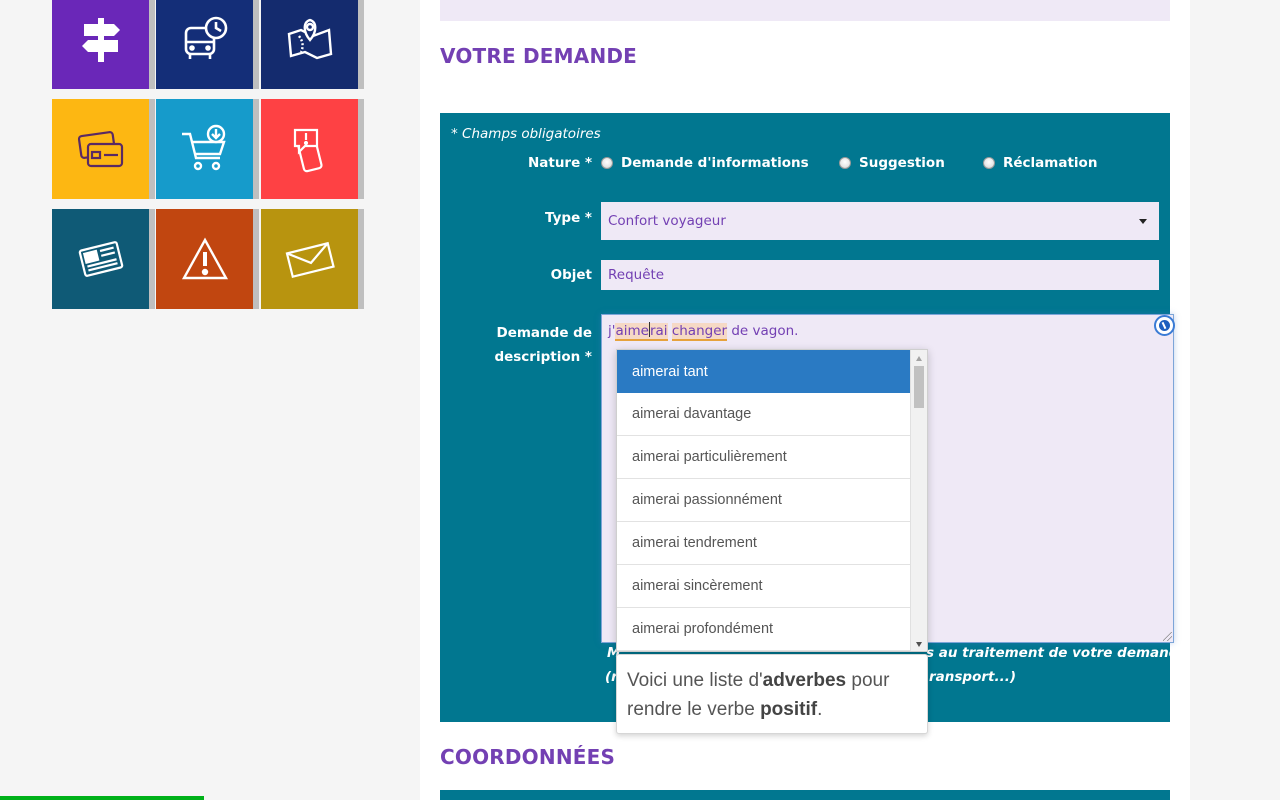 The image size is (1280, 800). Describe the element at coordinates (805, 795) in the screenshot. I see `contact-form` at that location.